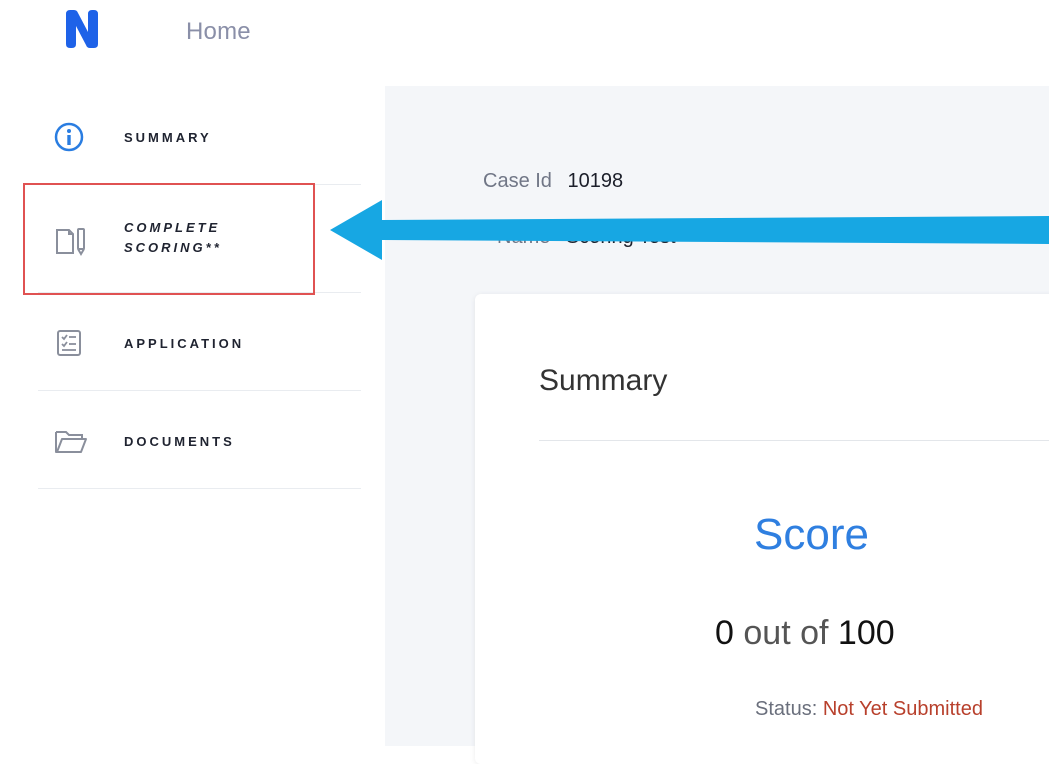 Image resolution: width=1049 pixels, height=764 pixels. What do you see at coordinates (794, 440) in the screenshot?
I see `card-divider` at bounding box center [794, 440].